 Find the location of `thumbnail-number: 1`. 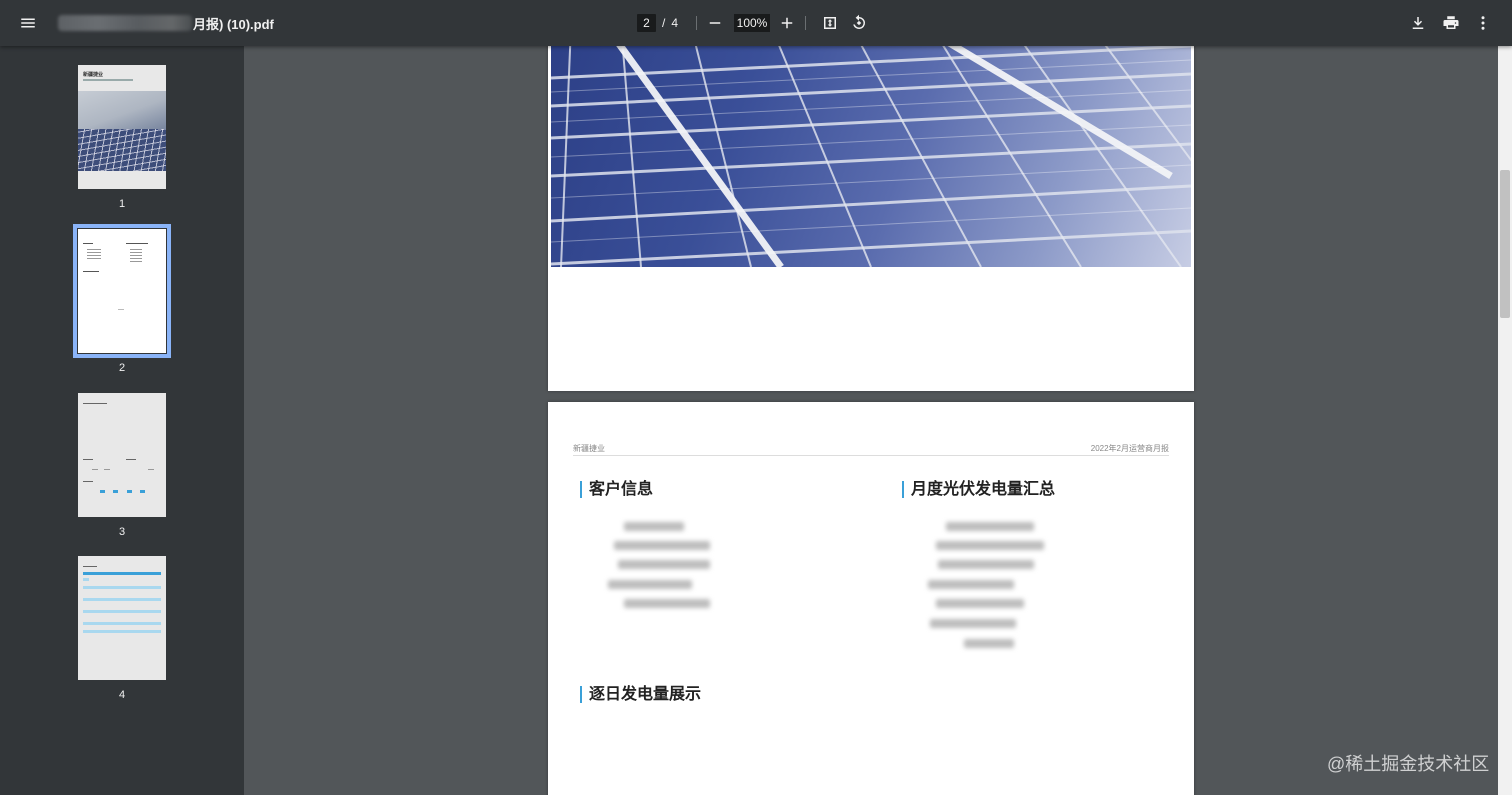

thumbnail-number: 1 is located at coordinates (122, 204).